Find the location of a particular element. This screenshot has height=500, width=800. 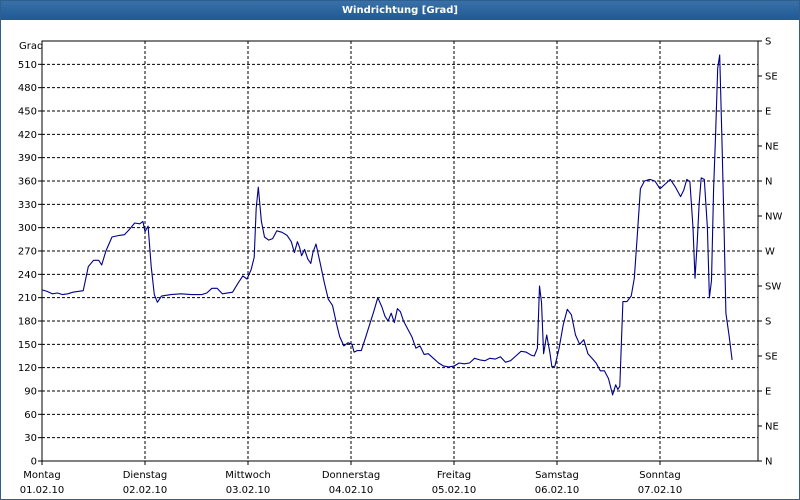

y-tick-label: 210 is located at coordinates (27, 298).